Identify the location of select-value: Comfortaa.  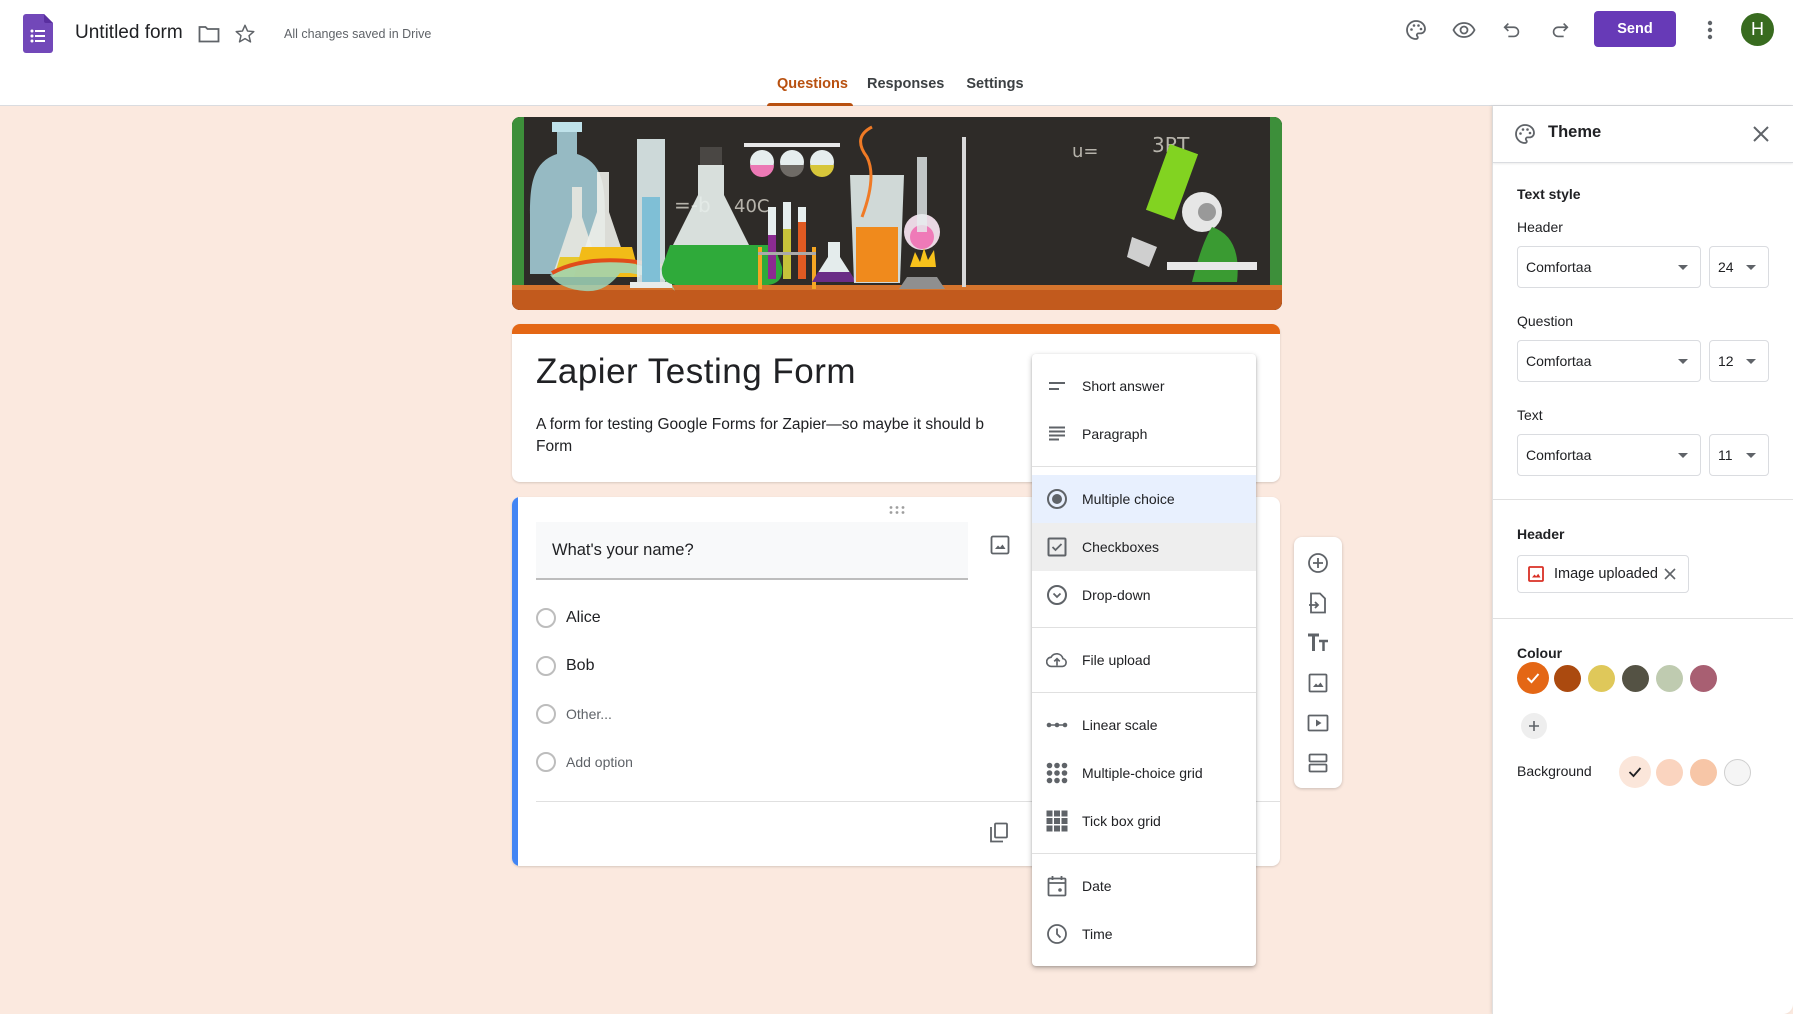
(1559, 455).